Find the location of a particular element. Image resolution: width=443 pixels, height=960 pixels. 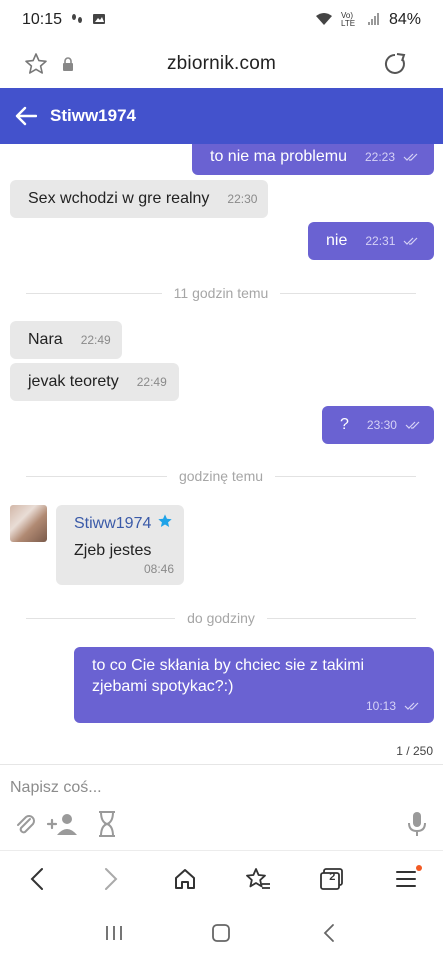

tabs-icon: 2 is located at coordinates (332, 879).